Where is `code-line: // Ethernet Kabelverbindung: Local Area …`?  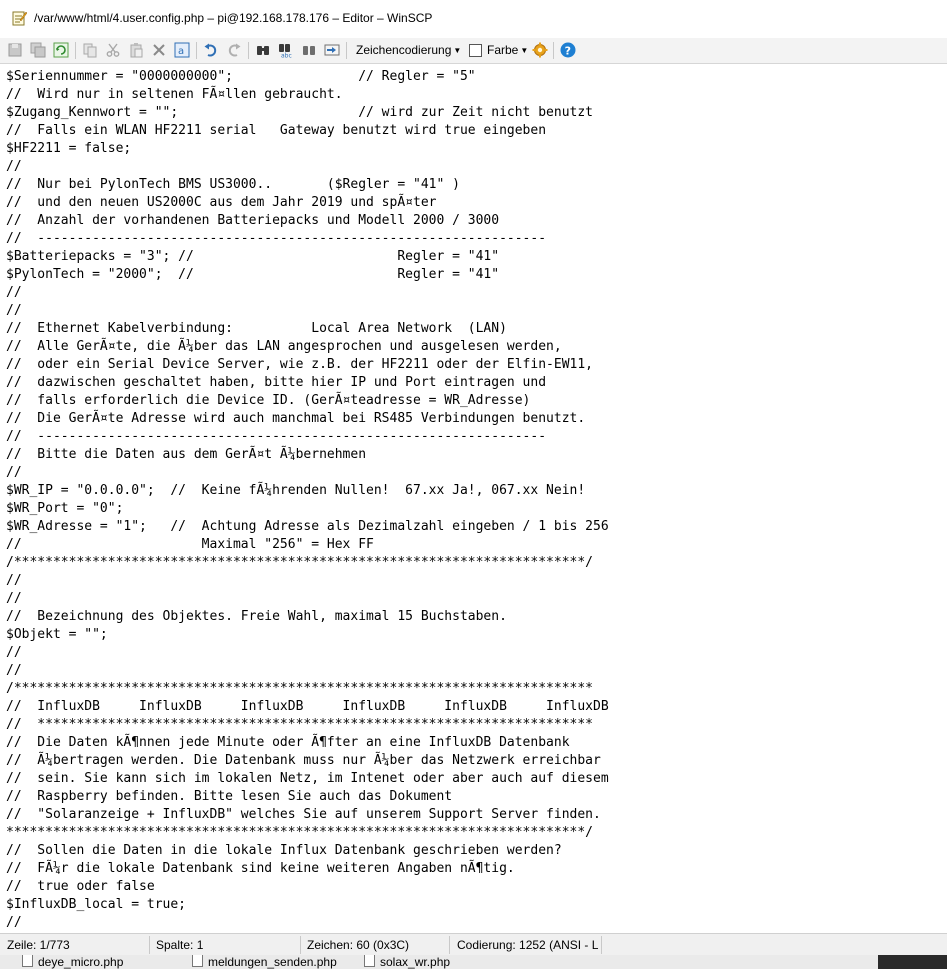 code-line: // Ethernet Kabelverbindung: Local Area … is located at coordinates (307, 329).